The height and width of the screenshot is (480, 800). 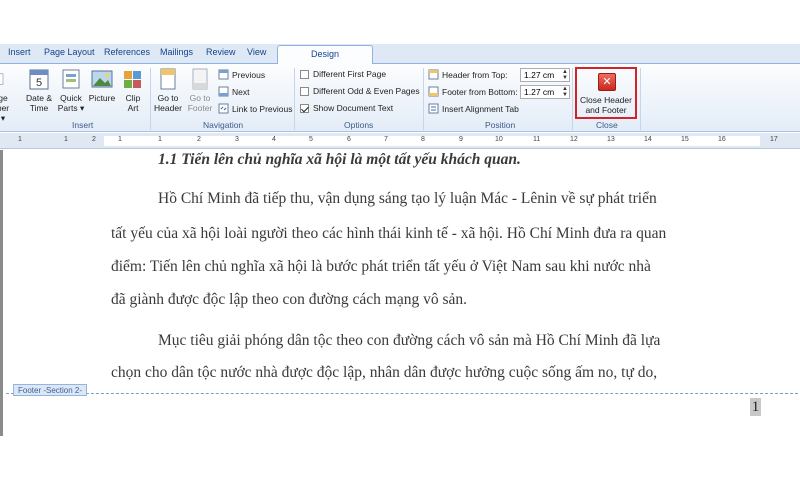 I want to click on header-from-top-input: 1.27 cm ▲ ▼, so click(x=545, y=75).